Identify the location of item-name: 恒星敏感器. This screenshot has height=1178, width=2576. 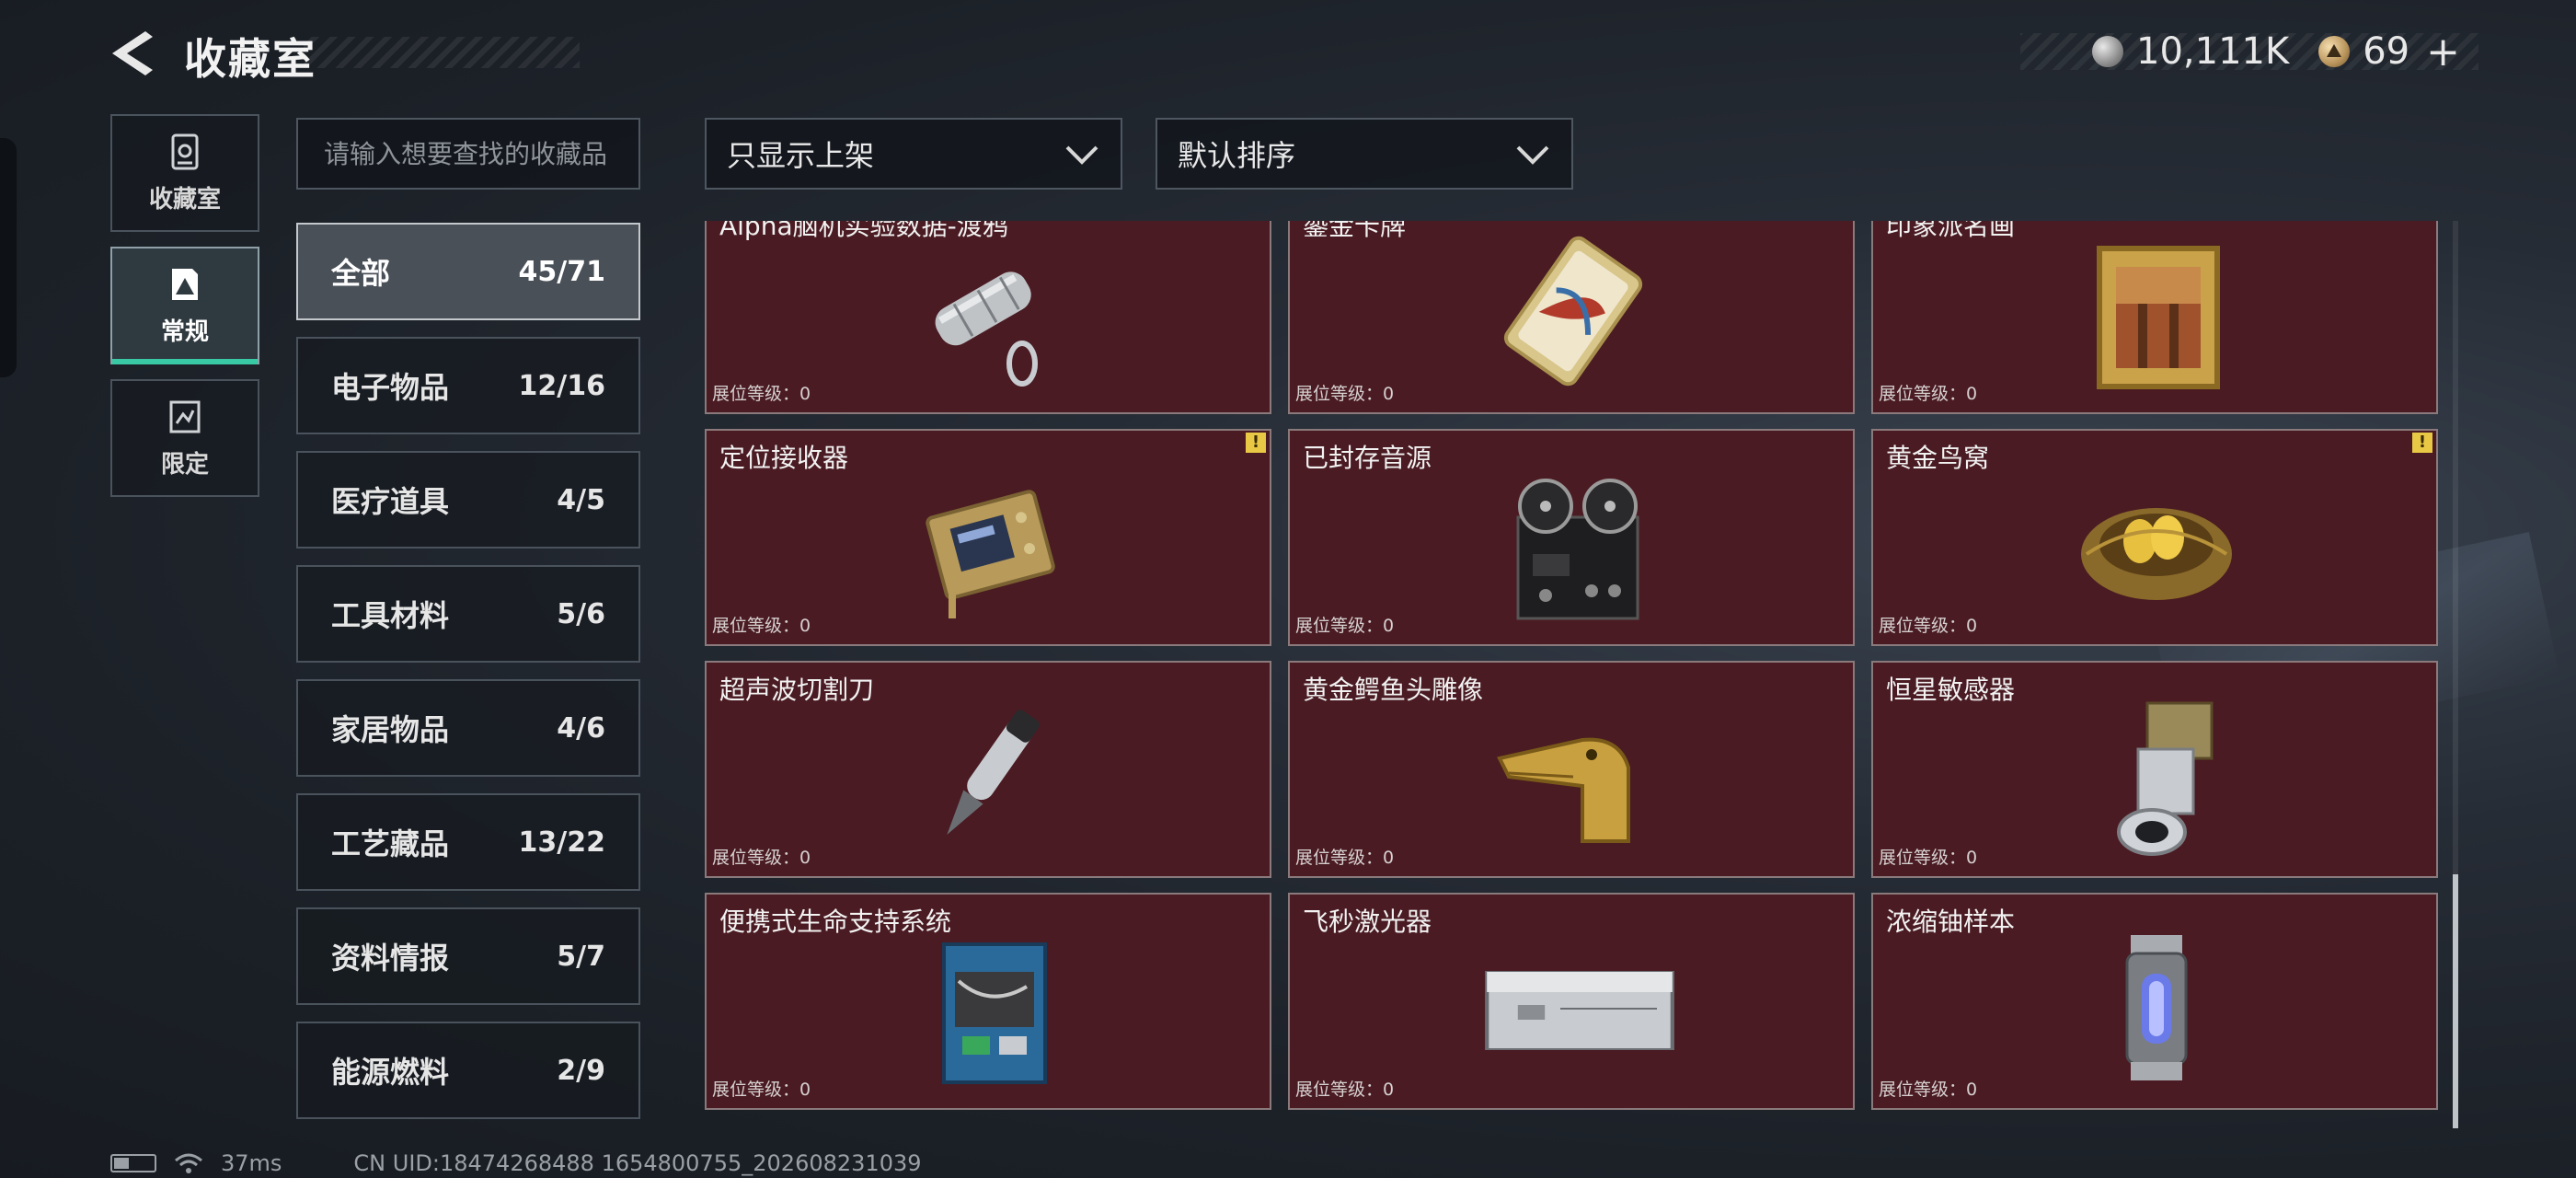
(1951, 690).